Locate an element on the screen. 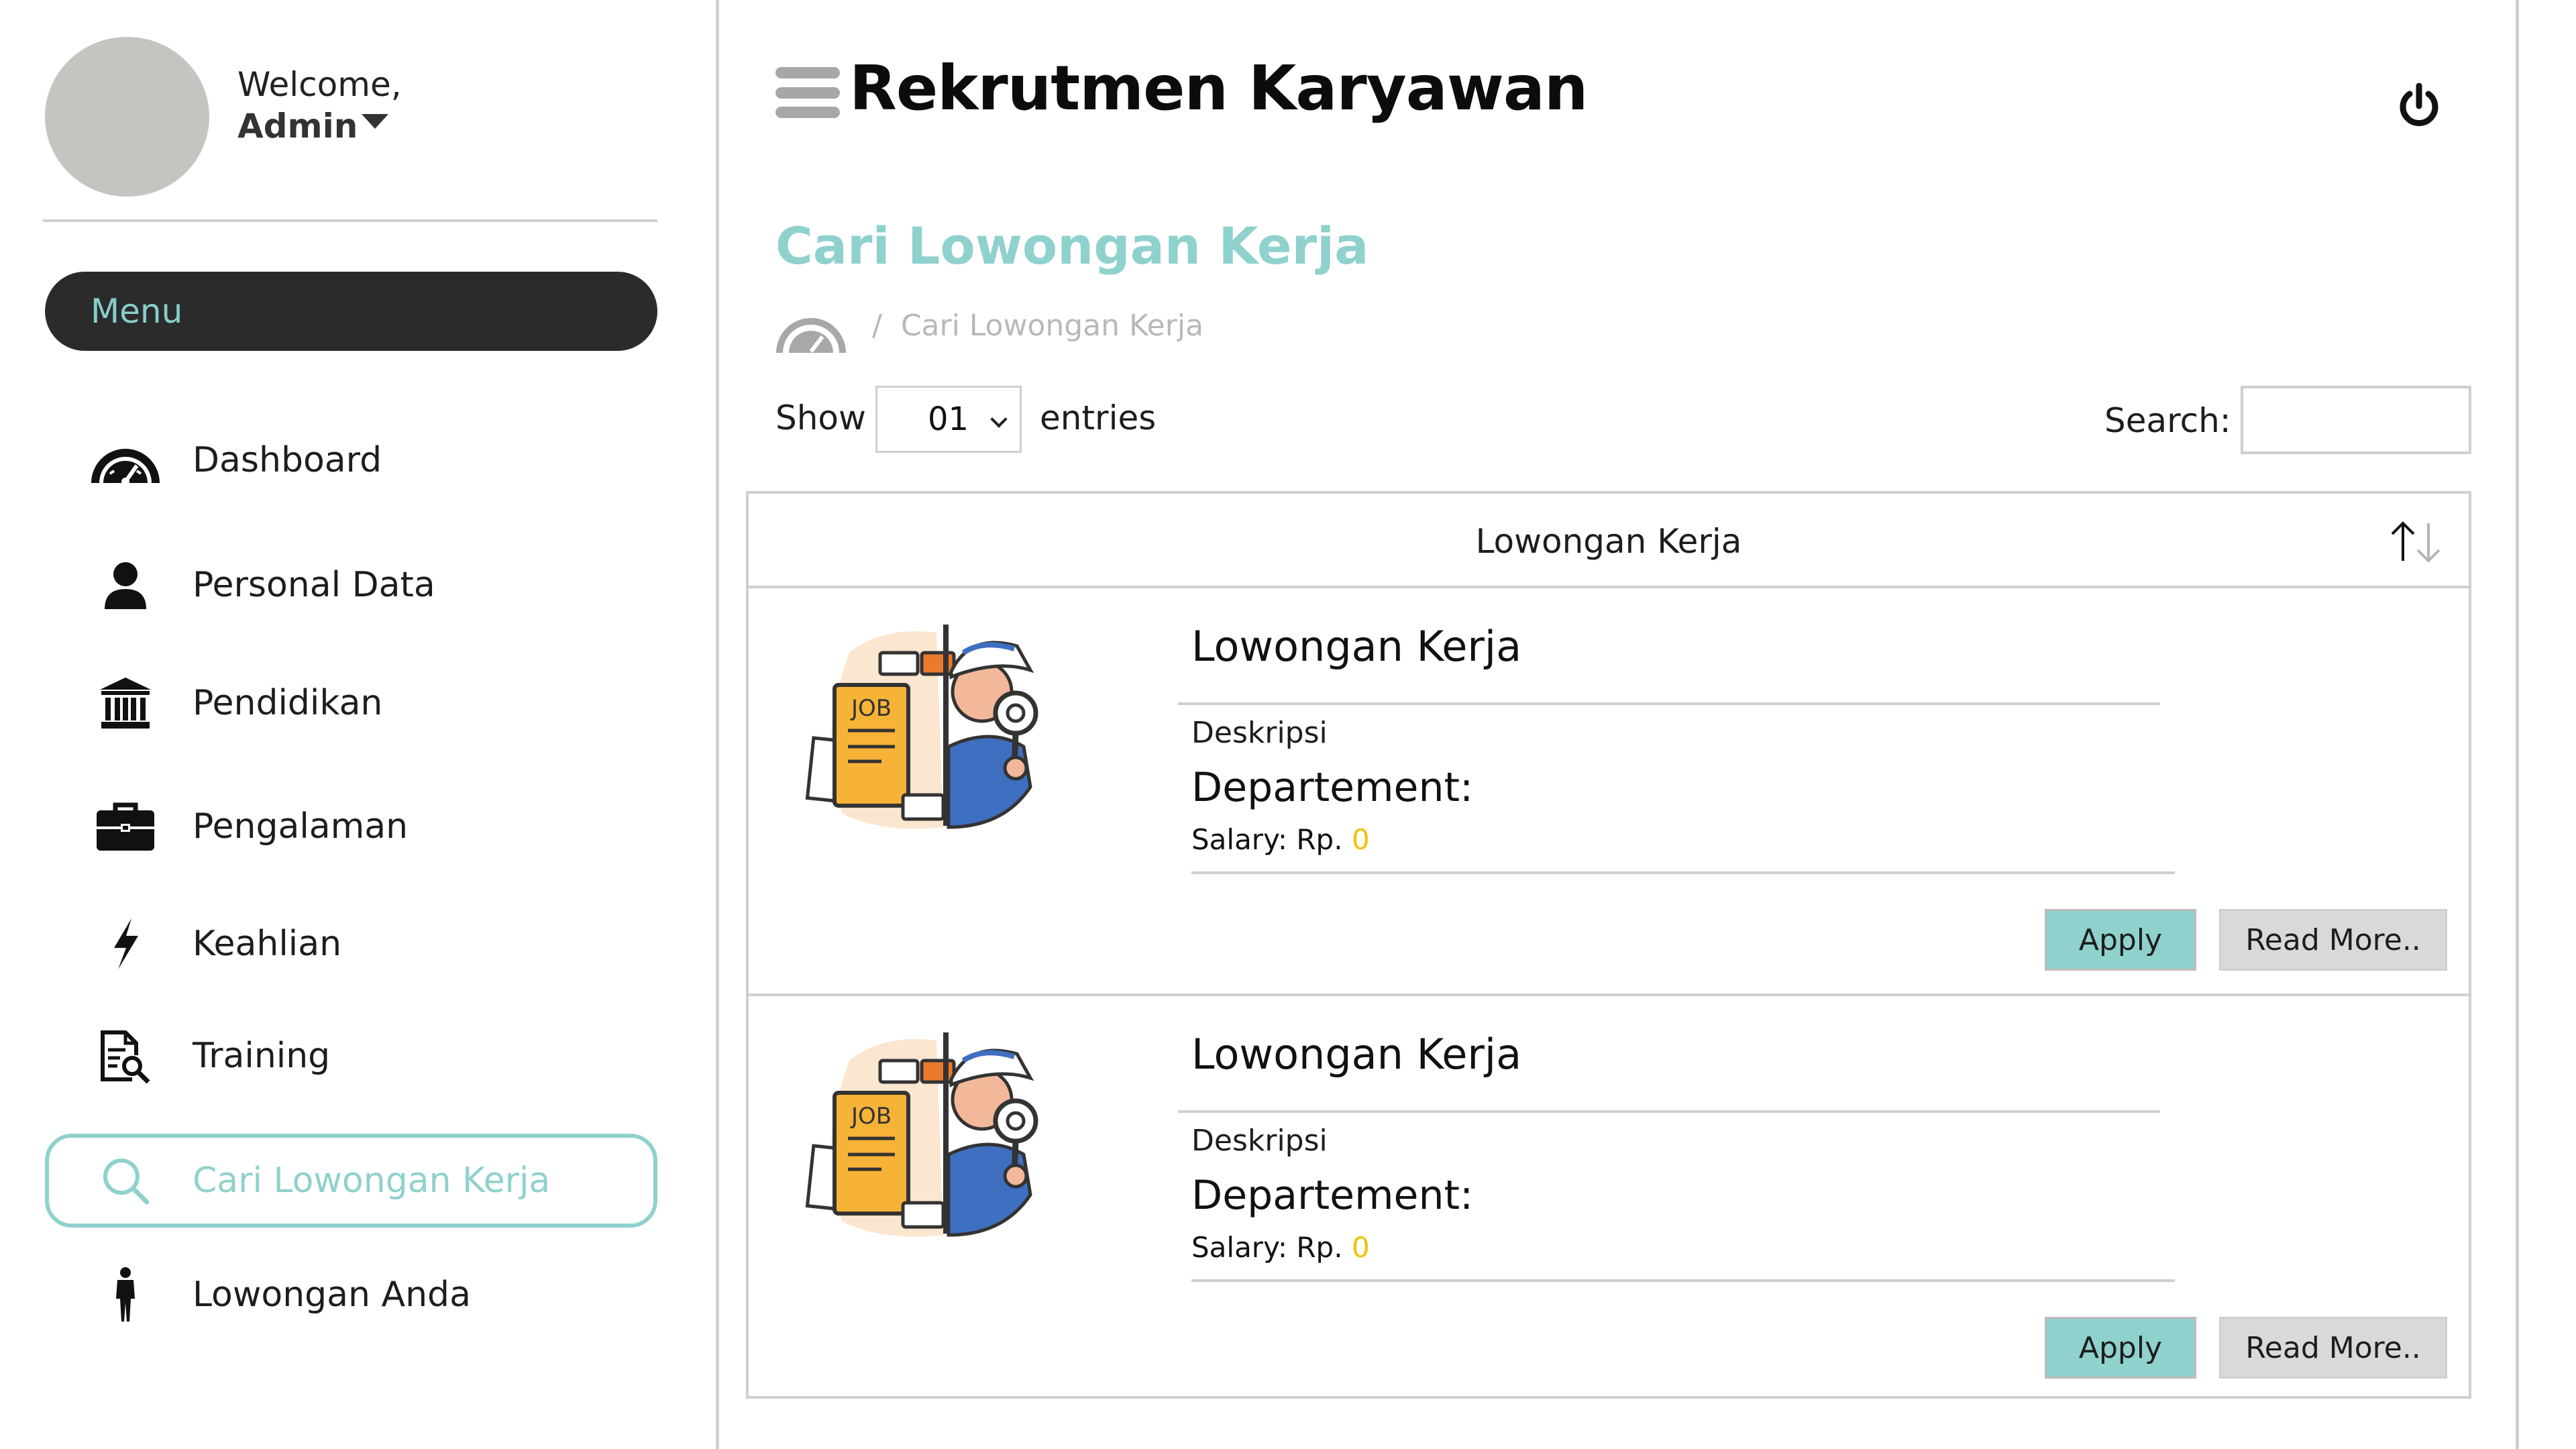  sidebar-item-label: Training is located at coordinates (262, 1056).